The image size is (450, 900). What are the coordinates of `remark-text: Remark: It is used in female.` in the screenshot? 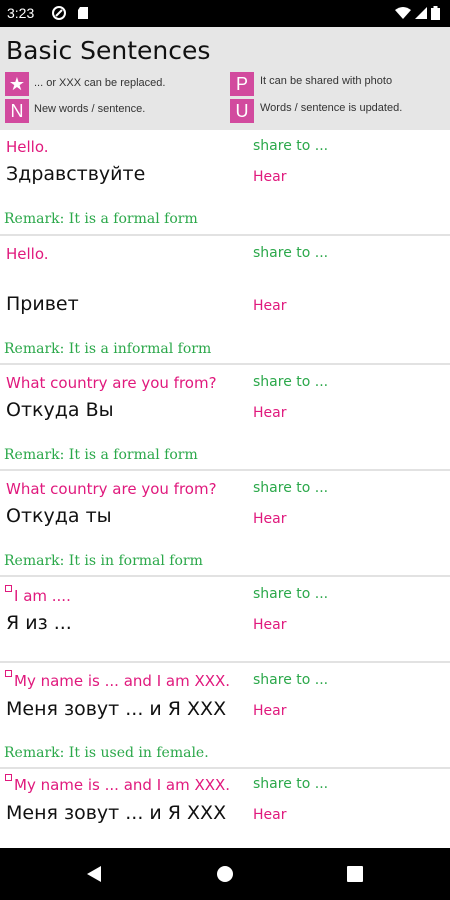 It's located at (106, 753).